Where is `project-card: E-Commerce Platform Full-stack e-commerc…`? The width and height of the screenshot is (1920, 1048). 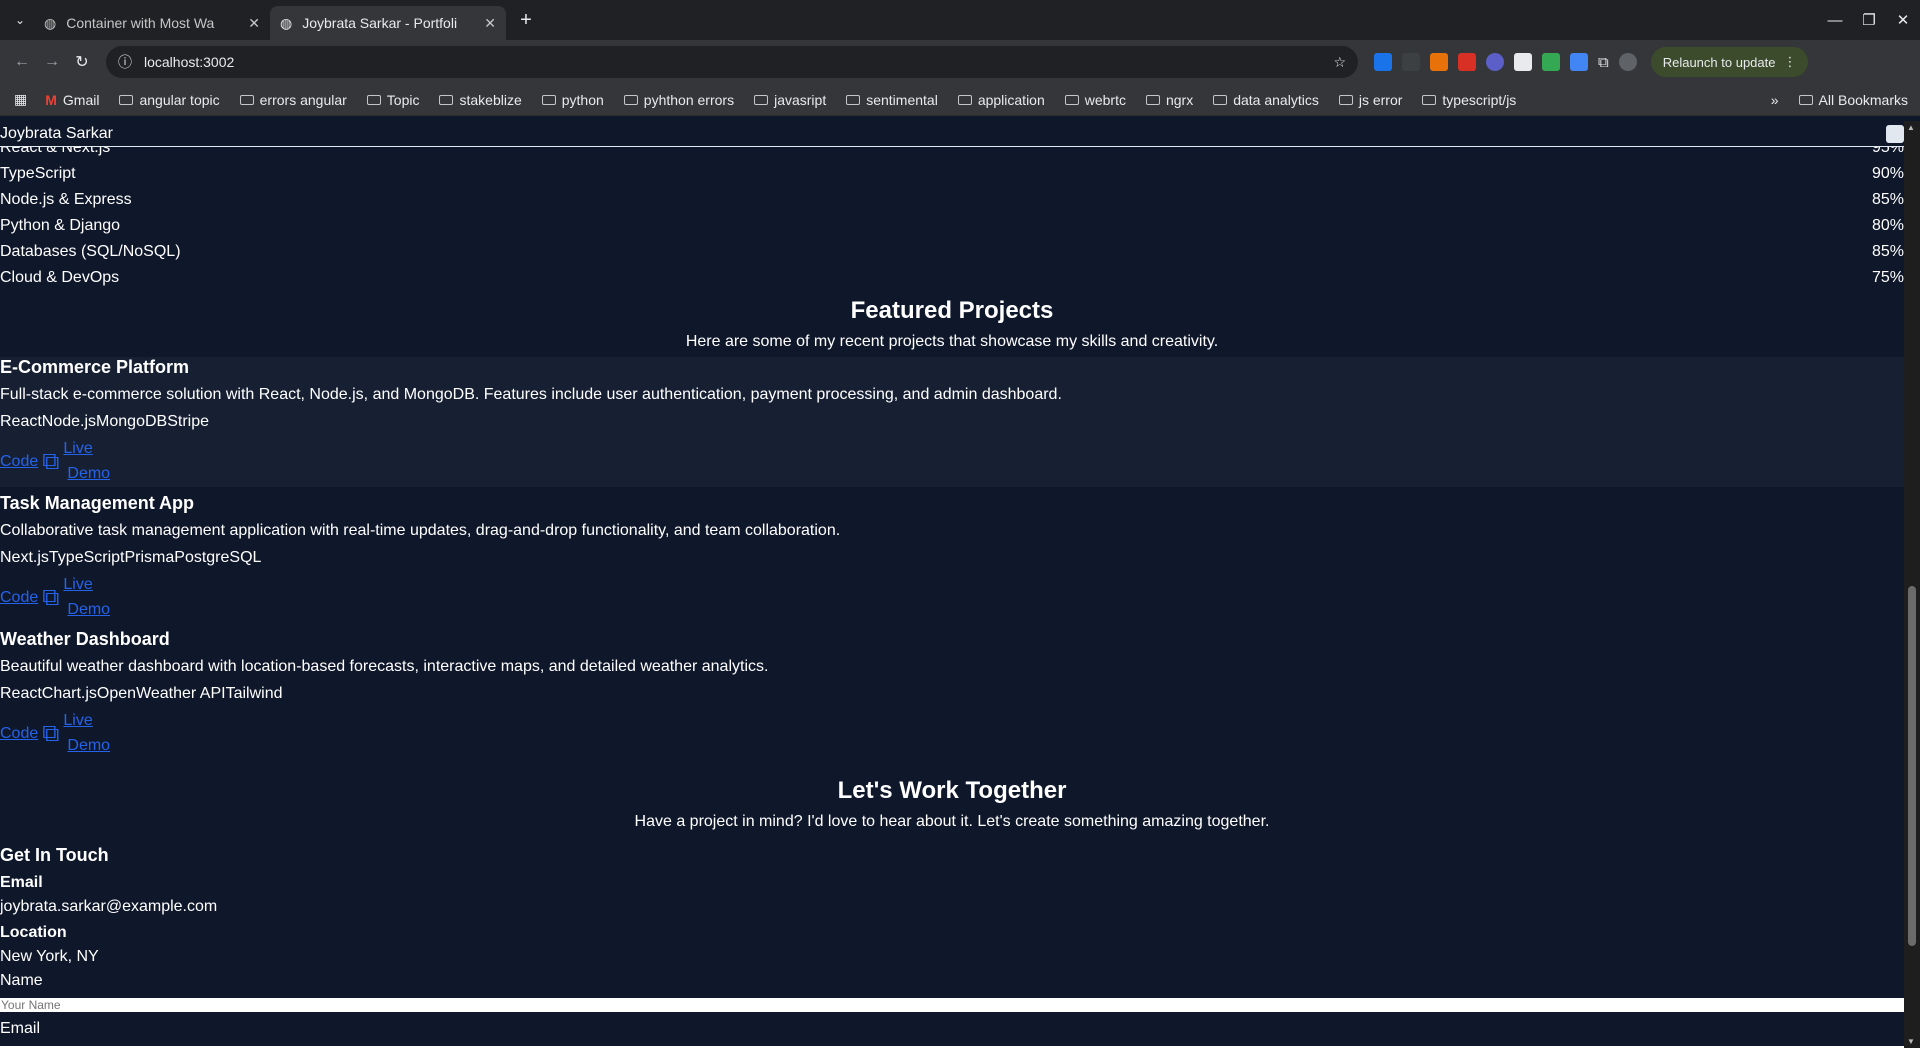
project-card: E-Commerce Platform Full-stack e-commerc… is located at coordinates (952, 422).